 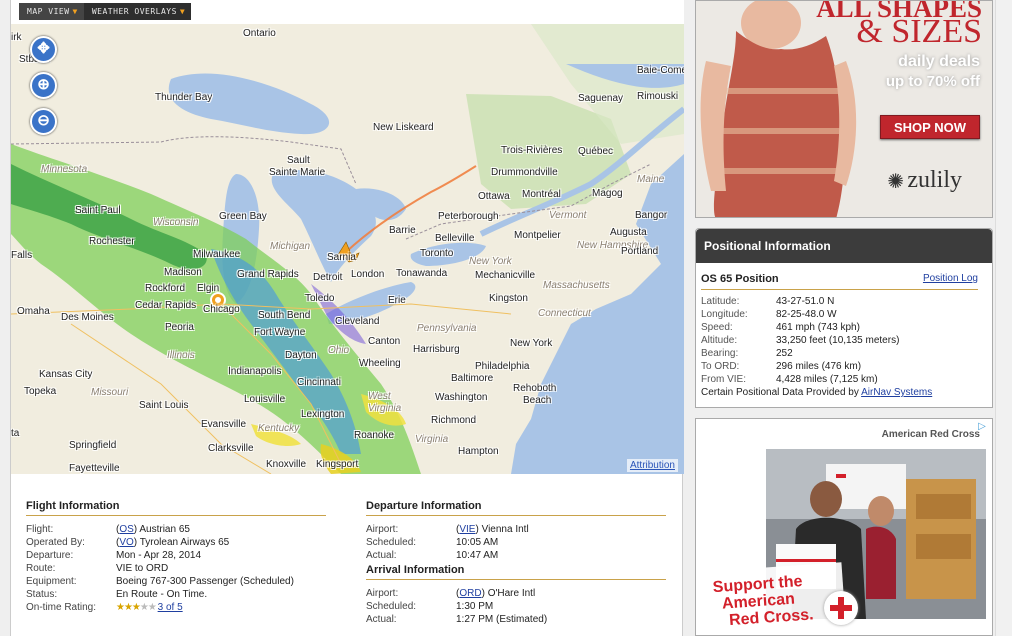 I want to click on map-label: Louisville, so click(x=265, y=399).